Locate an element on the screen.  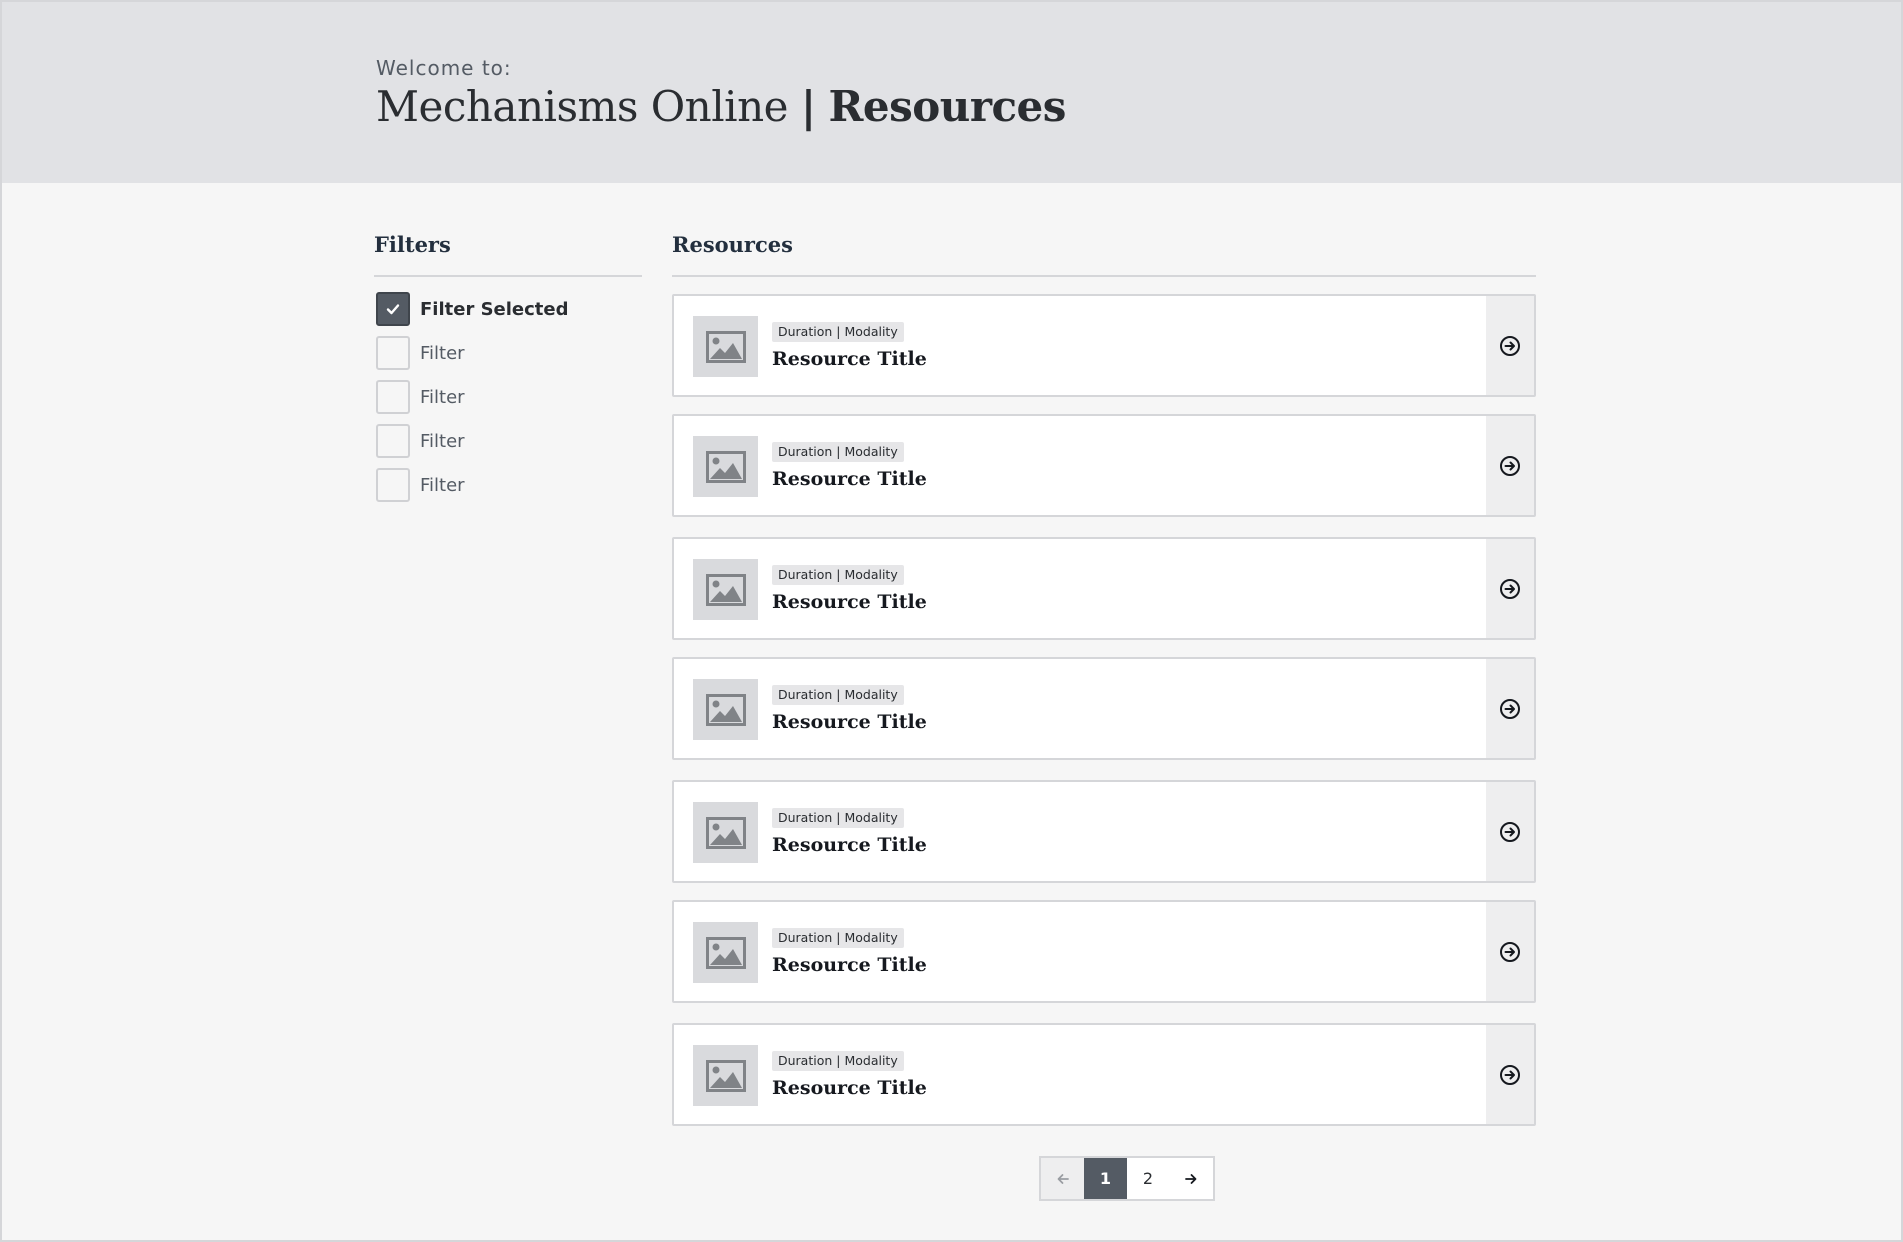
section-name: Resources is located at coordinates (947, 106).